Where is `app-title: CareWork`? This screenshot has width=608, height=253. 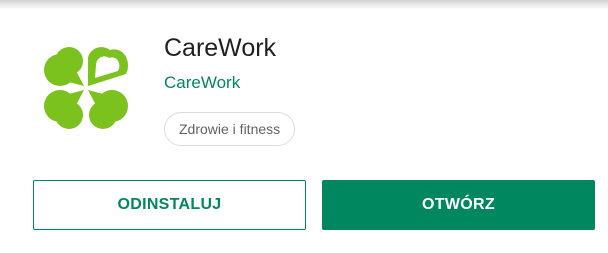 app-title: CareWork is located at coordinates (220, 48).